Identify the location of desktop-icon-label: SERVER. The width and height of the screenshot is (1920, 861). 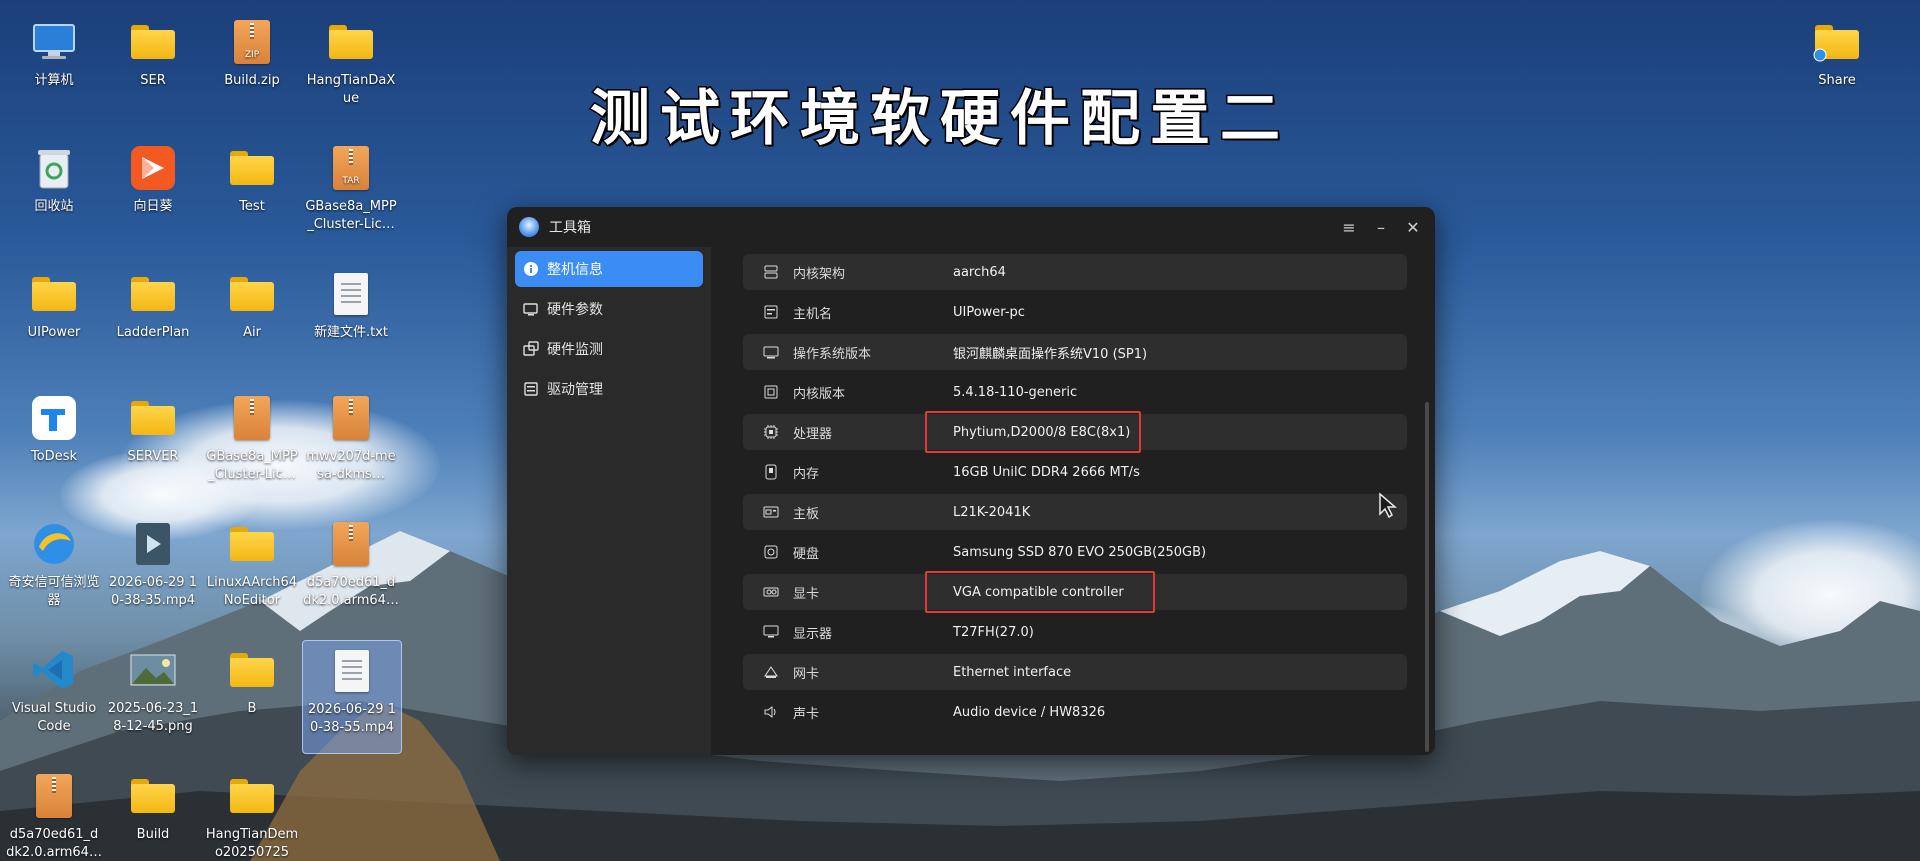
(153, 456).